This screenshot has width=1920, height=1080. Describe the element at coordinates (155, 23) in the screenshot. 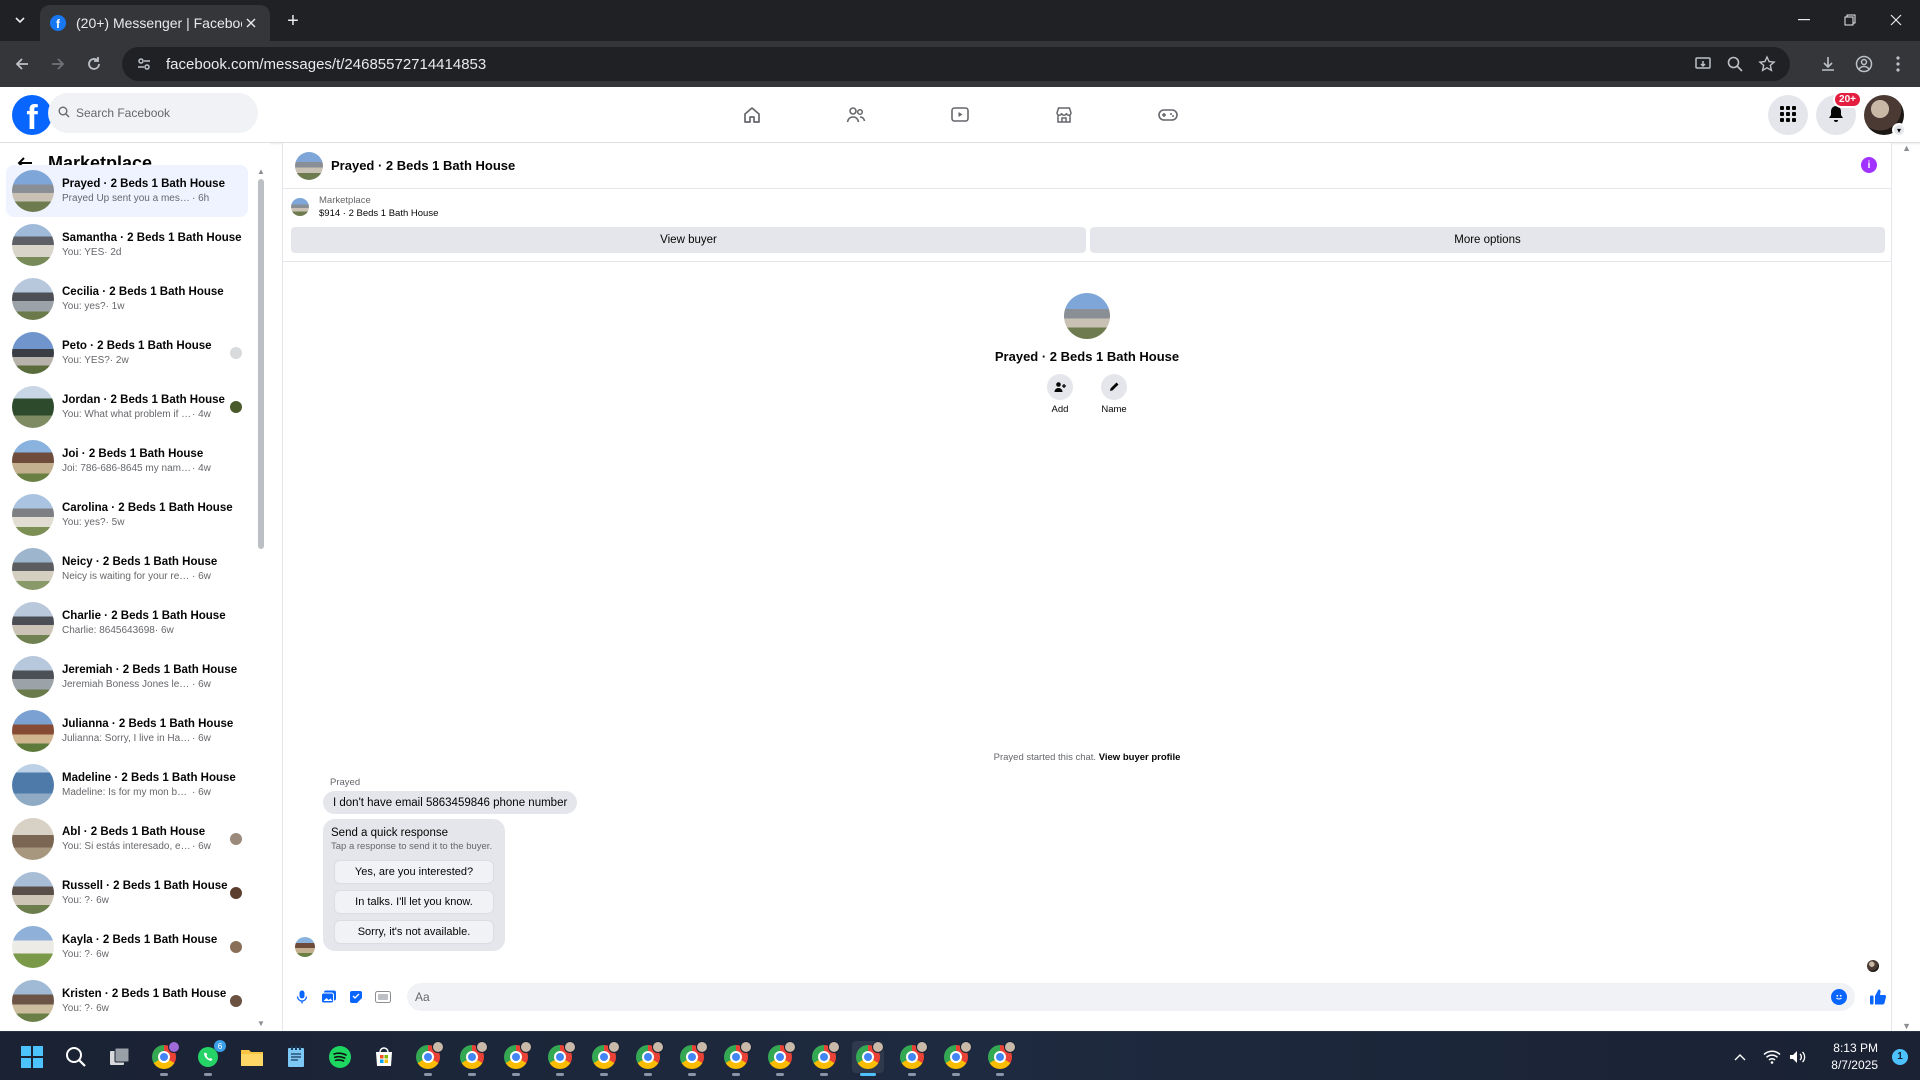

I see `browser-tab-messenger: f (20+) Messenger | Facebook` at that location.